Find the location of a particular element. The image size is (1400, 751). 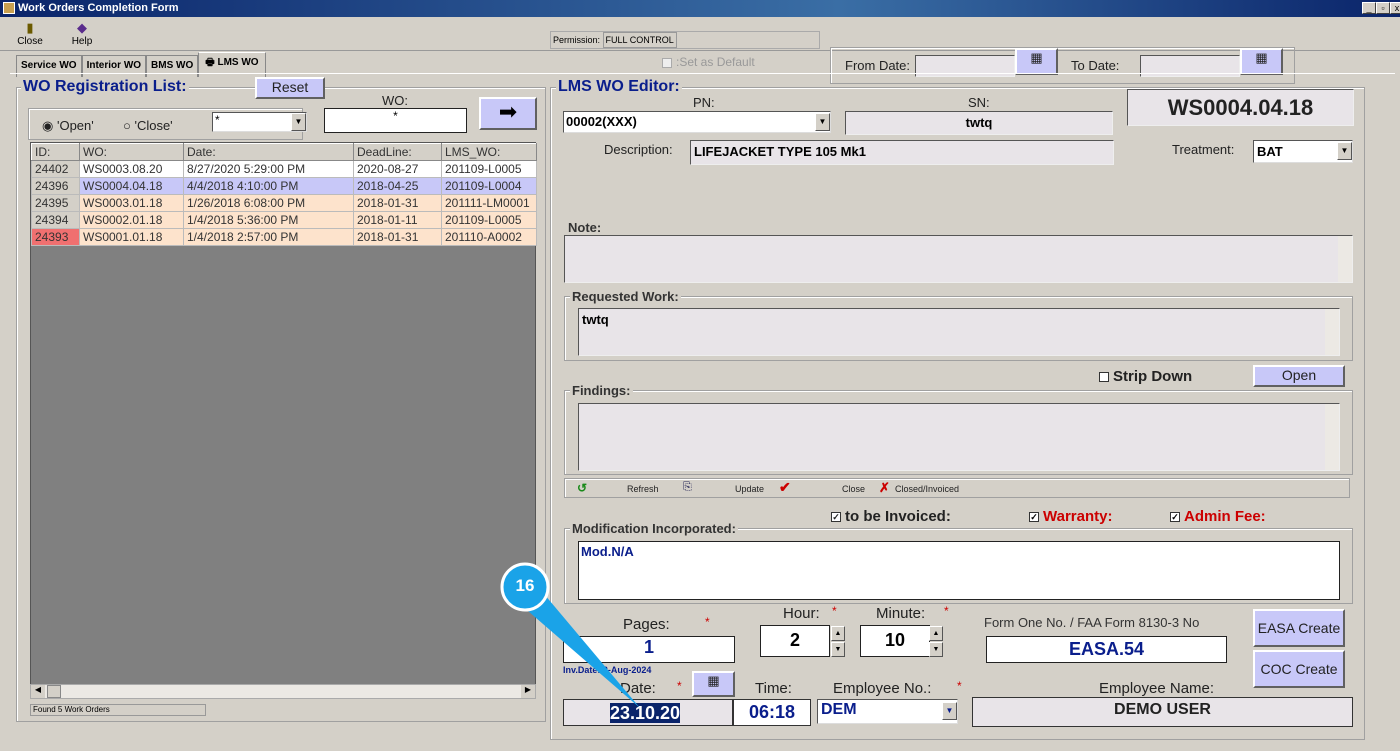

refresh-icon: ↺ is located at coordinates (582, 488).